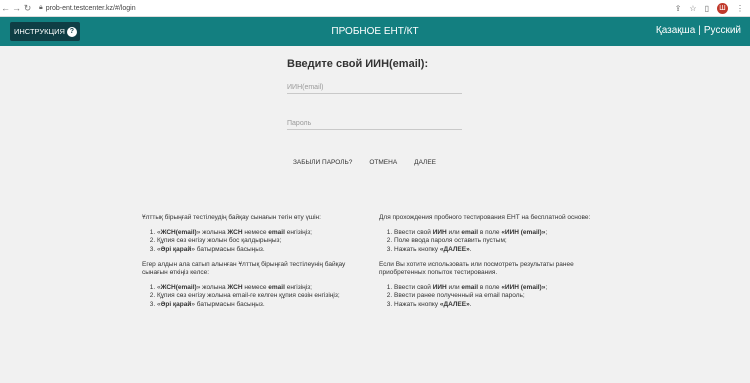 This screenshot has height=383, width=750. Describe the element at coordinates (41, 7) in the screenshot. I see `lock-icon: 🔒︎` at that location.